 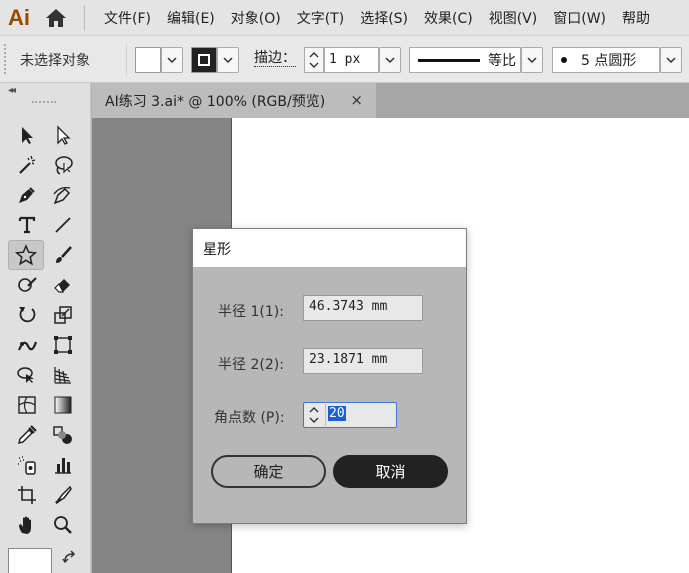 What do you see at coordinates (448, 18) in the screenshot?
I see `menu-effect: 效果(C)` at bounding box center [448, 18].